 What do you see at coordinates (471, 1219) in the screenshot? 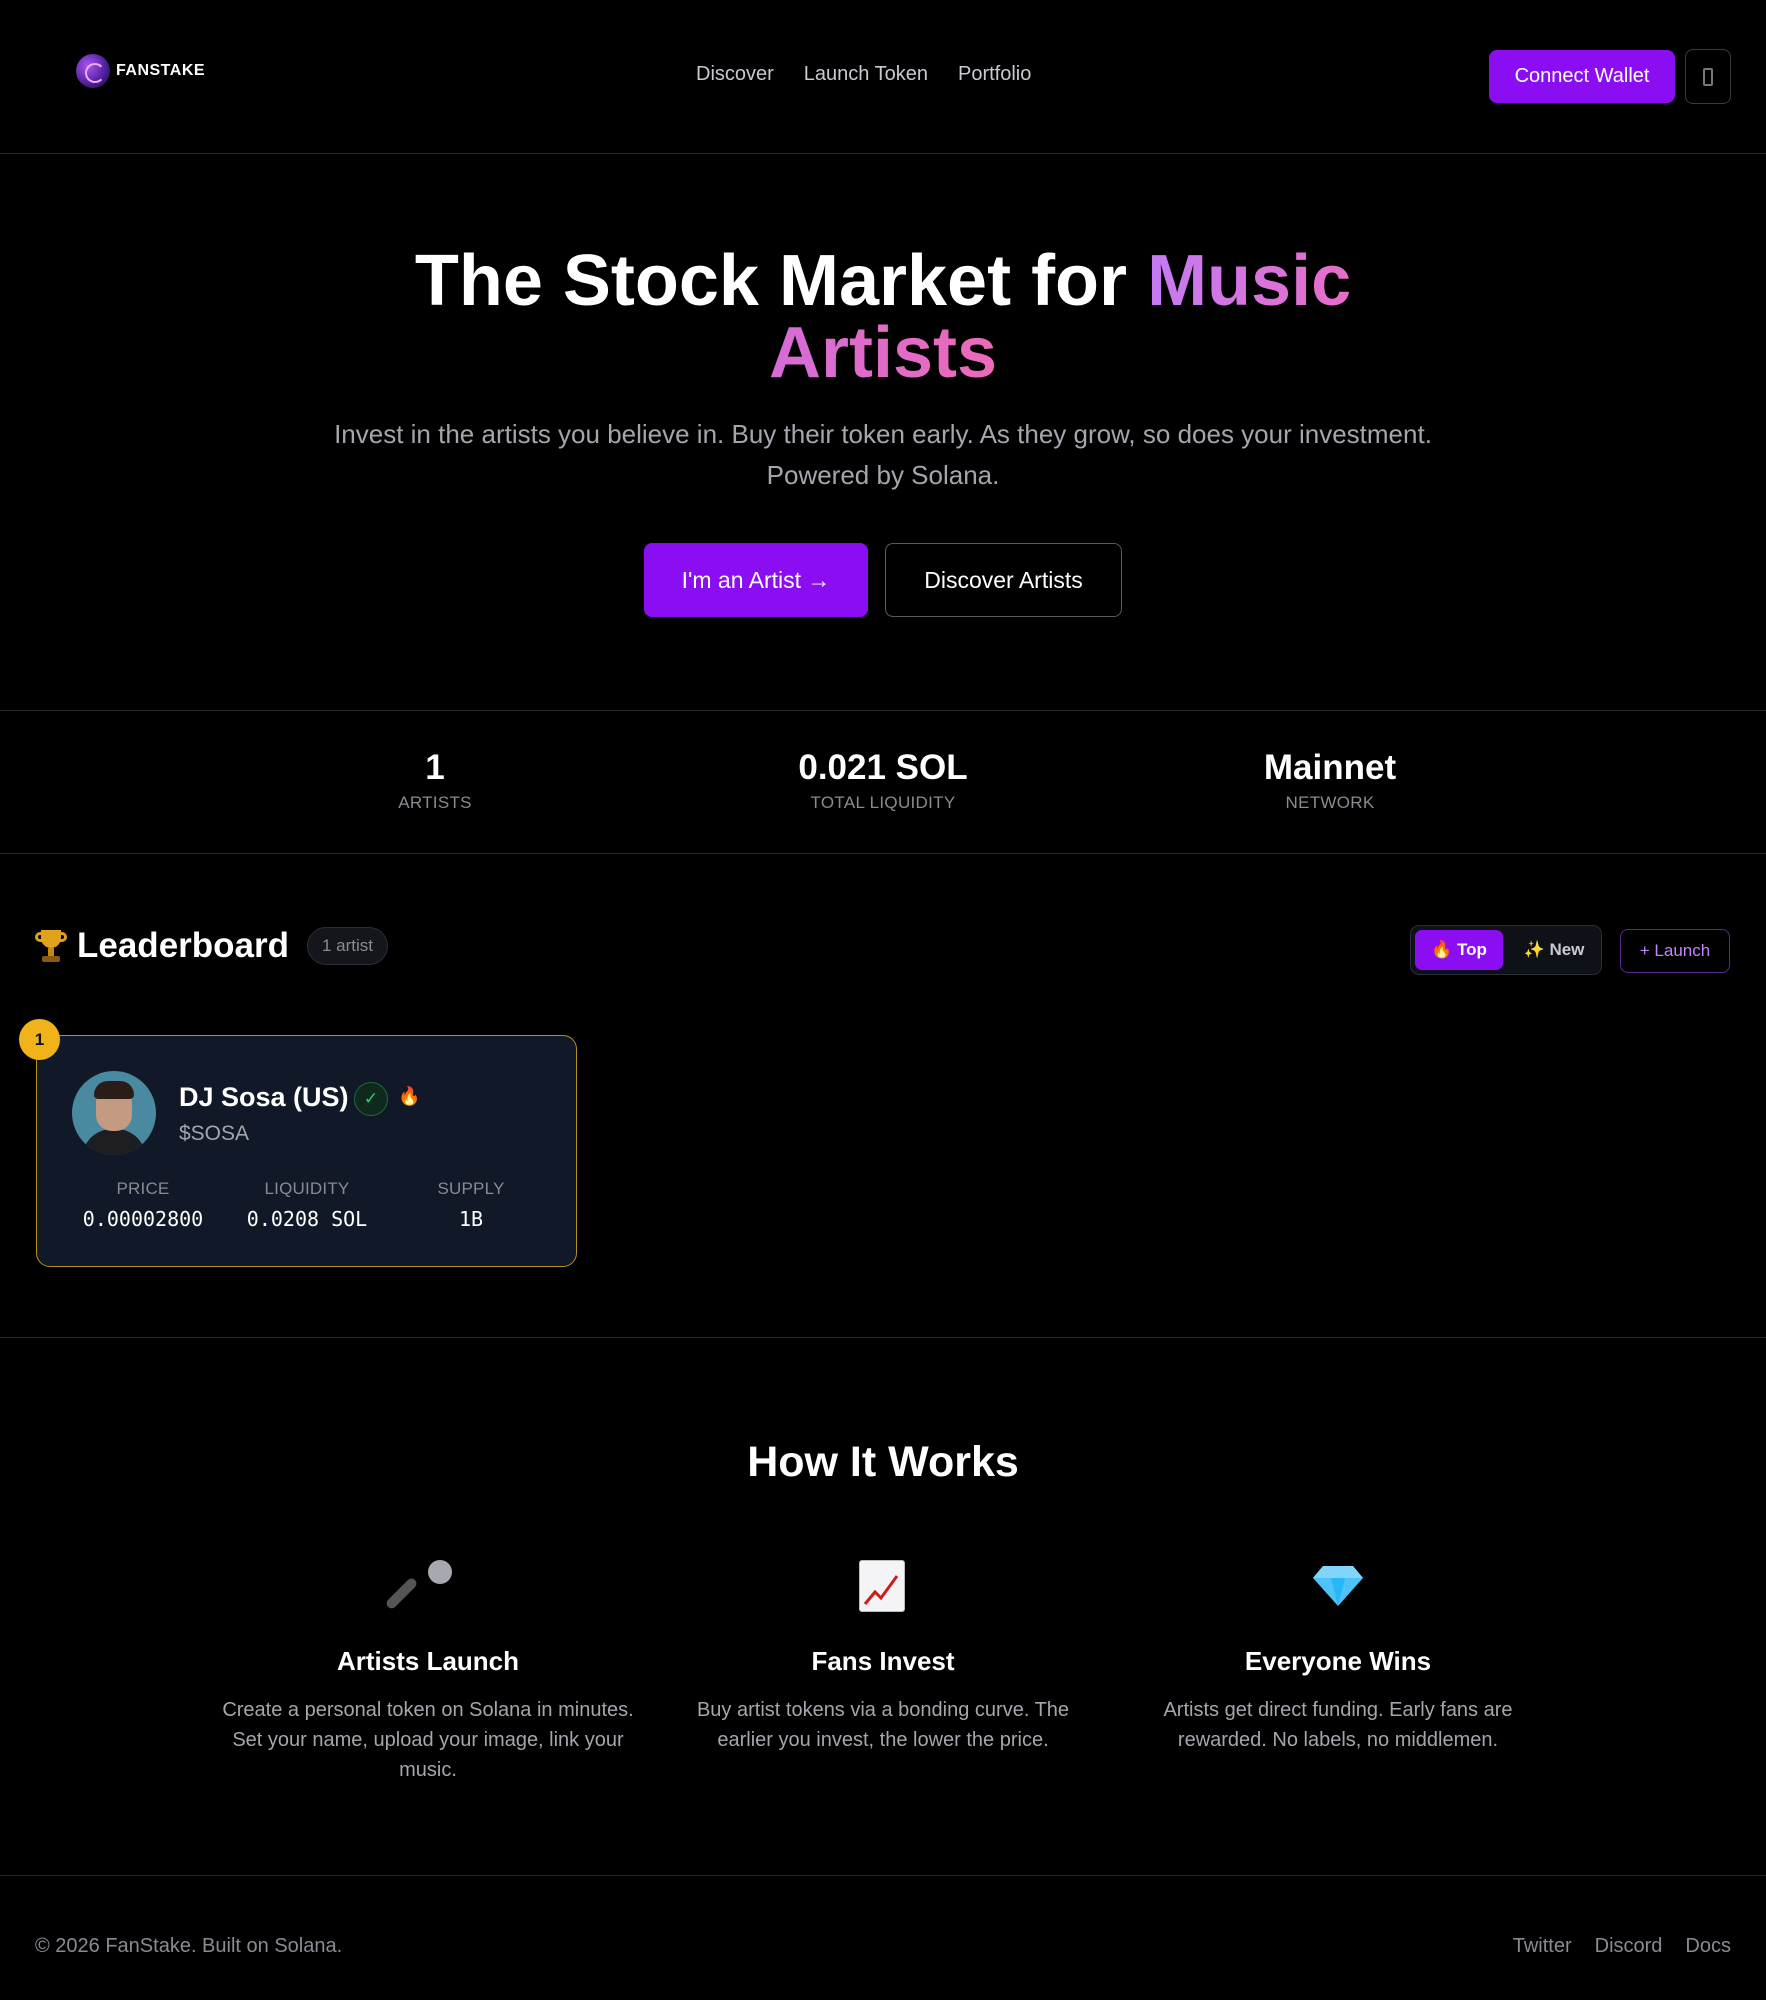
I see `metric-value: 1B` at bounding box center [471, 1219].